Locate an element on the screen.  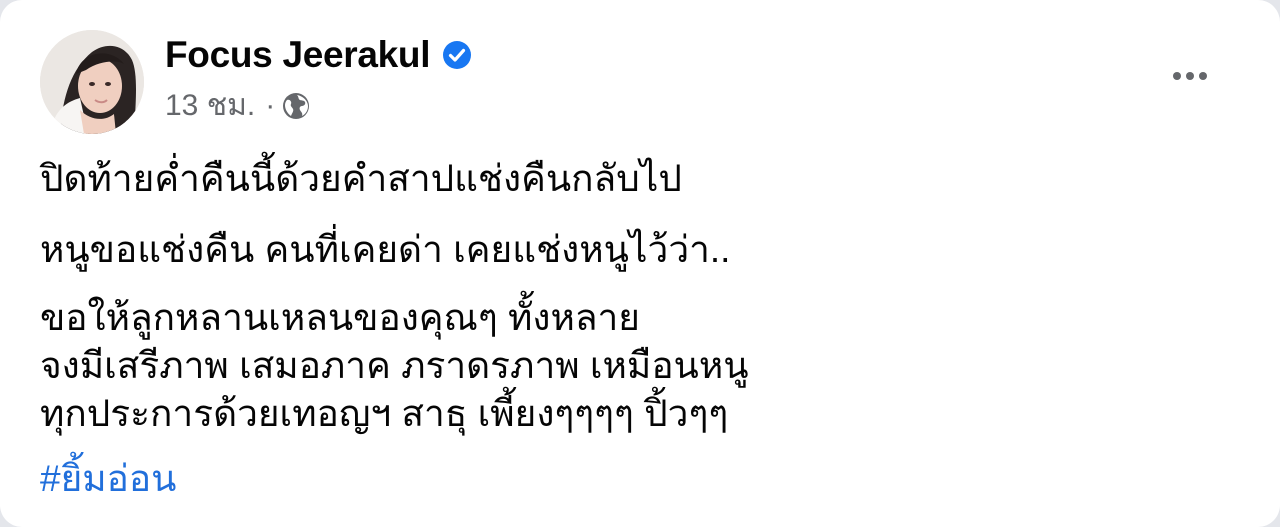
post-meta: 13 ชม. · is located at coordinates (238, 106).